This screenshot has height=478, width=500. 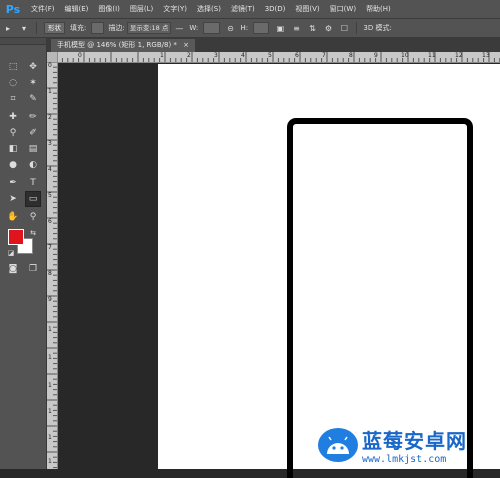 I want to click on menu-file: 文件(F), so click(x=43, y=9).